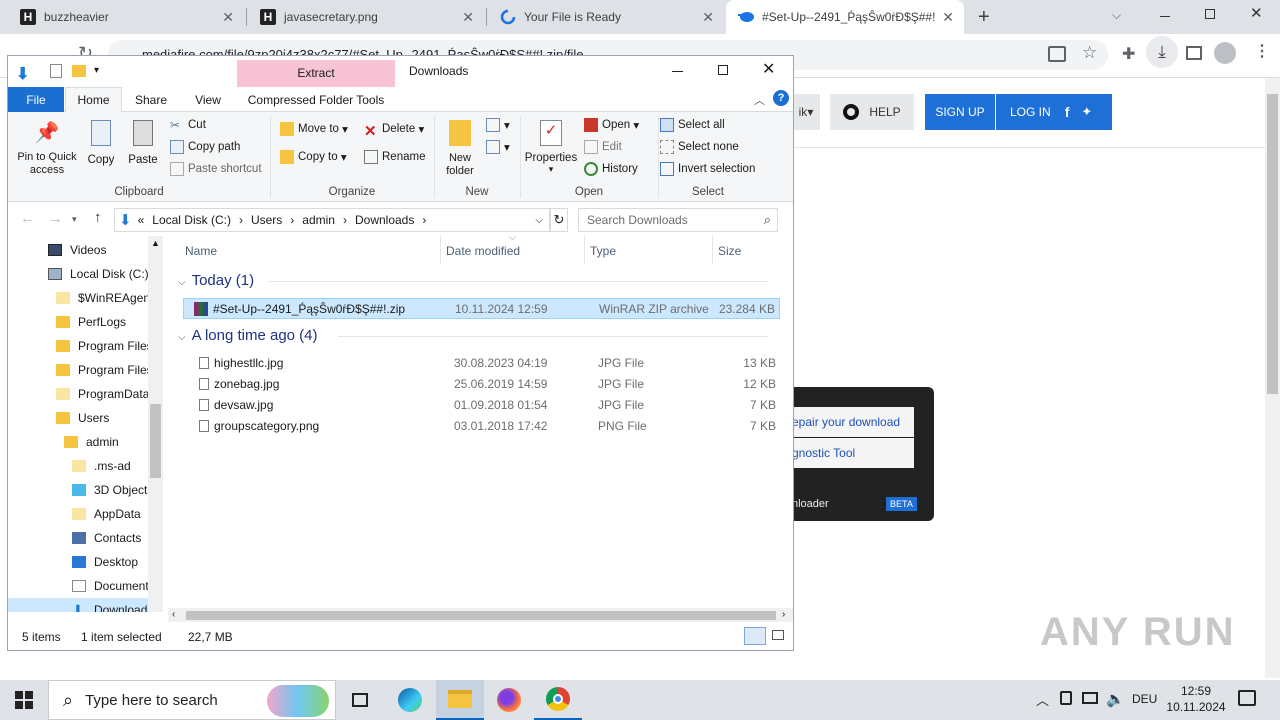 The width and height of the screenshot is (1280, 720). What do you see at coordinates (611, 125) in the screenshot?
I see `open-button: Open ▾` at bounding box center [611, 125].